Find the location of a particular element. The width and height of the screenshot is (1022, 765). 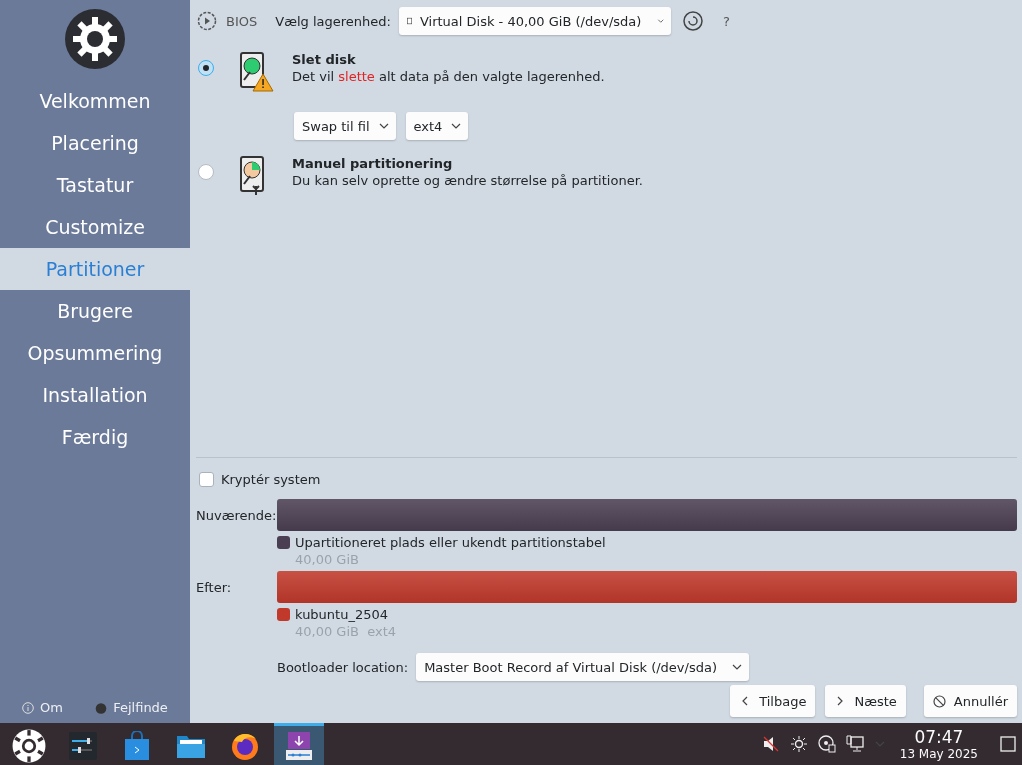

bootloader-dropdown: Master Boot Record af Virtual Disk (/dev/sda) is located at coordinates (582, 667).